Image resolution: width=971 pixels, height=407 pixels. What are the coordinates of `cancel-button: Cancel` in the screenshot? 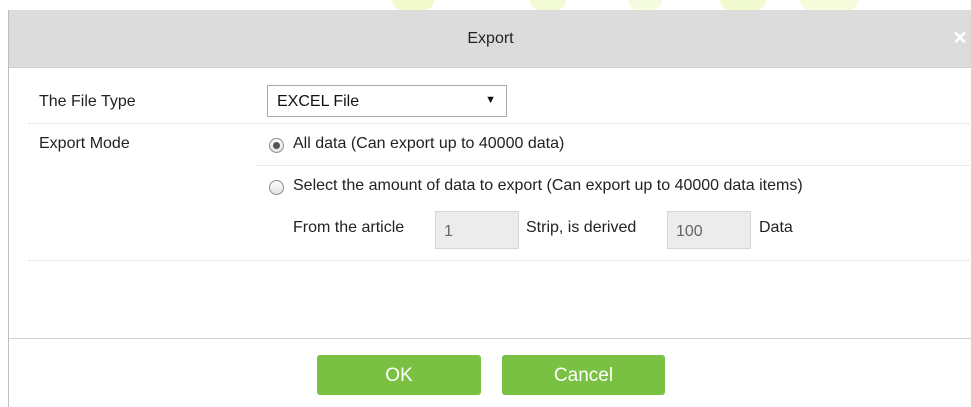 It's located at (583, 375).